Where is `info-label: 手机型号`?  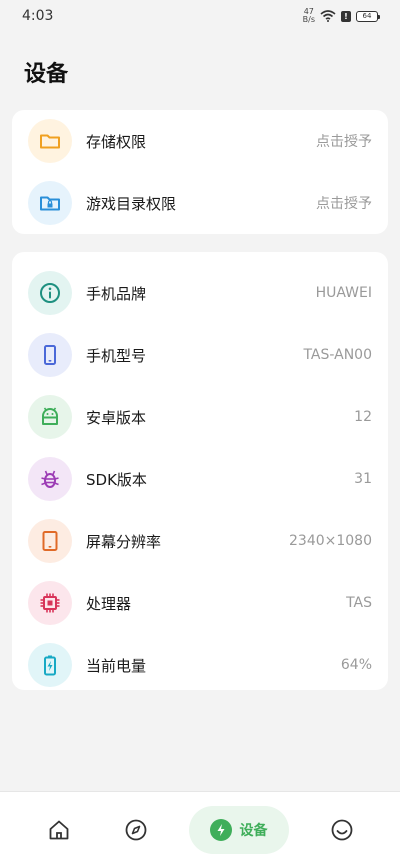 info-label: 手机型号 is located at coordinates (116, 355).